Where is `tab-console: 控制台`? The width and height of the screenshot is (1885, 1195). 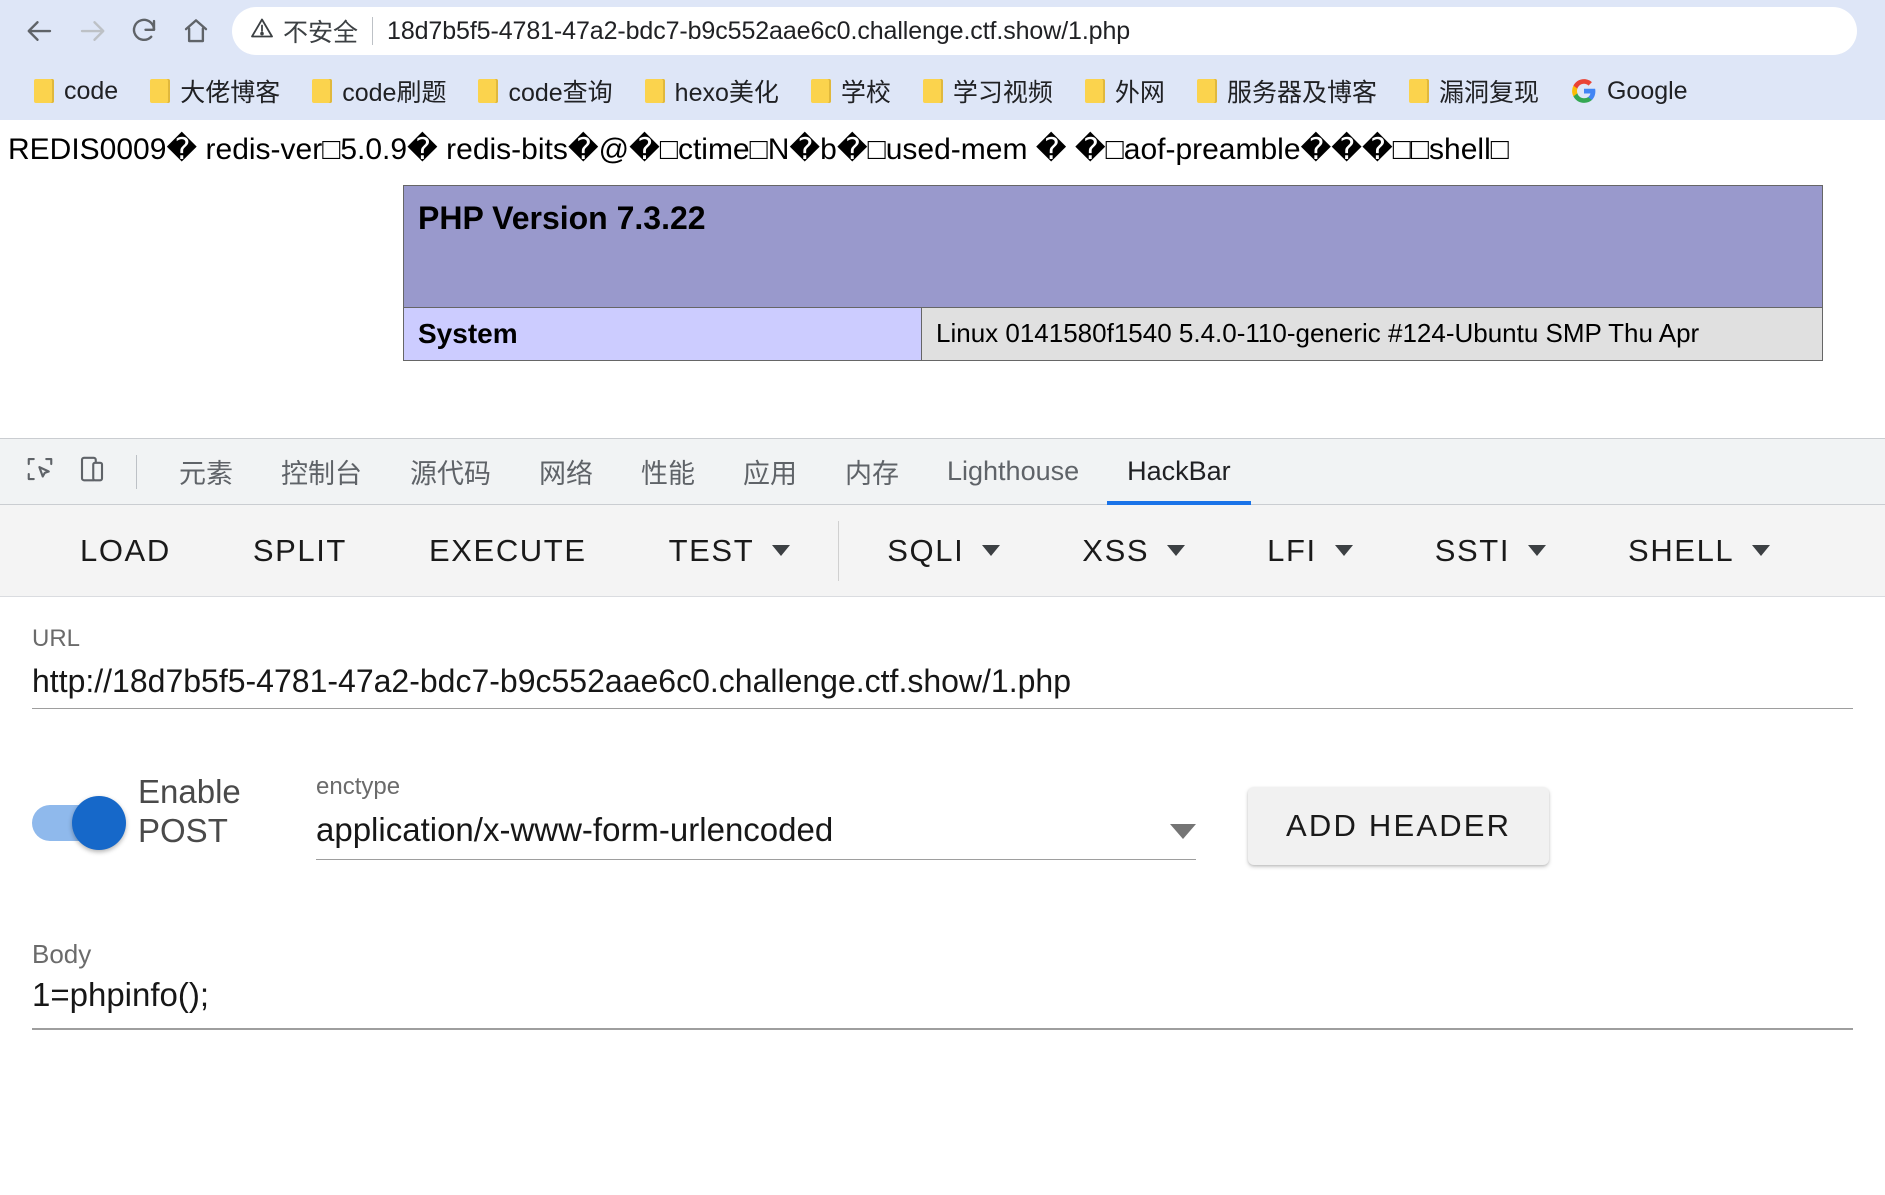
tab-console: 控制台 is located at coordinates (321, 472).